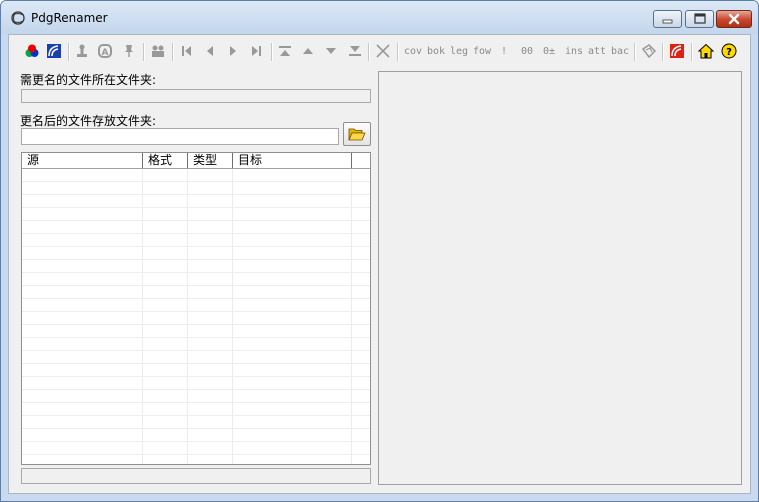  I want to click on column-header-format: 格式, so click(165, 160).